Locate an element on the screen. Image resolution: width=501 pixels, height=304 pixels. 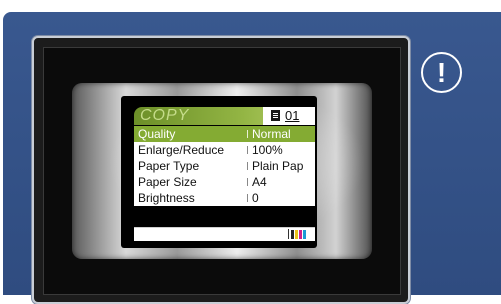
exclamation-icon: ! is located at coordinates (441, 72).